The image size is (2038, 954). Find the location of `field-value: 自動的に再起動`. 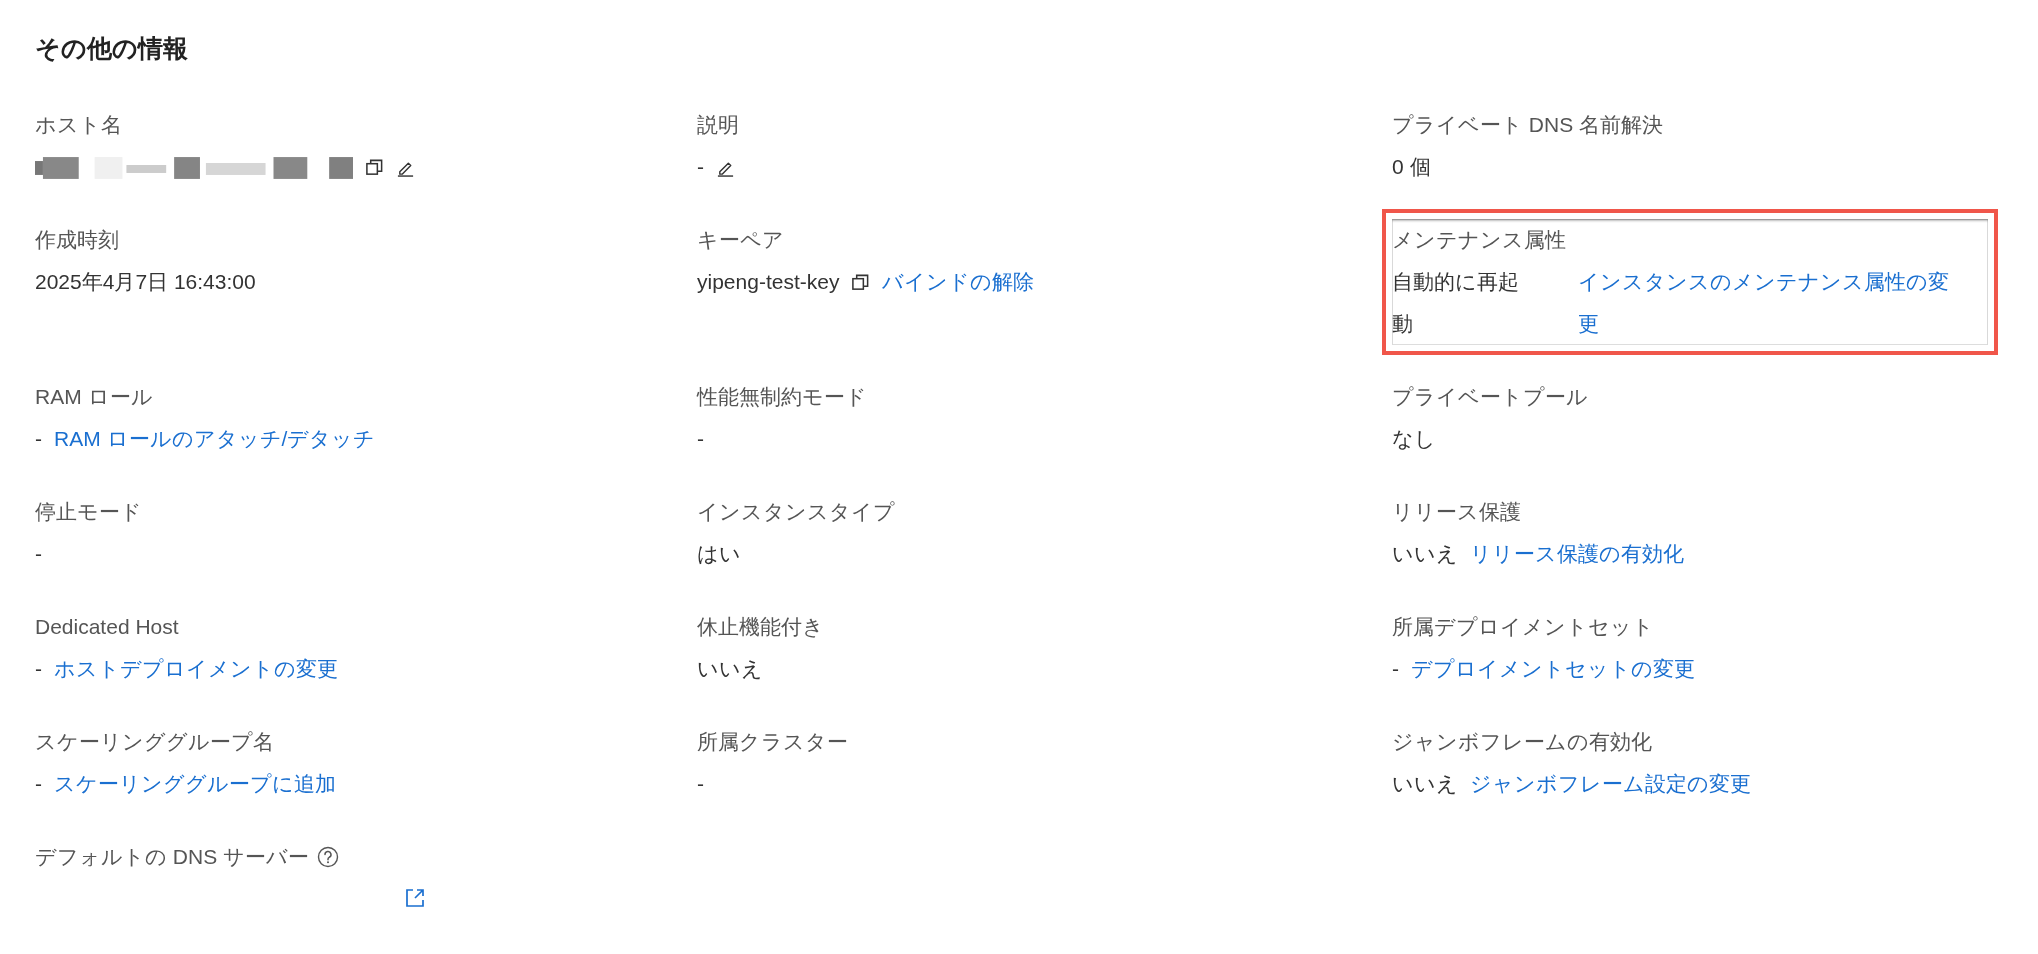

field-value: 自動的に再起動 is located at coordinates (1456, 303).